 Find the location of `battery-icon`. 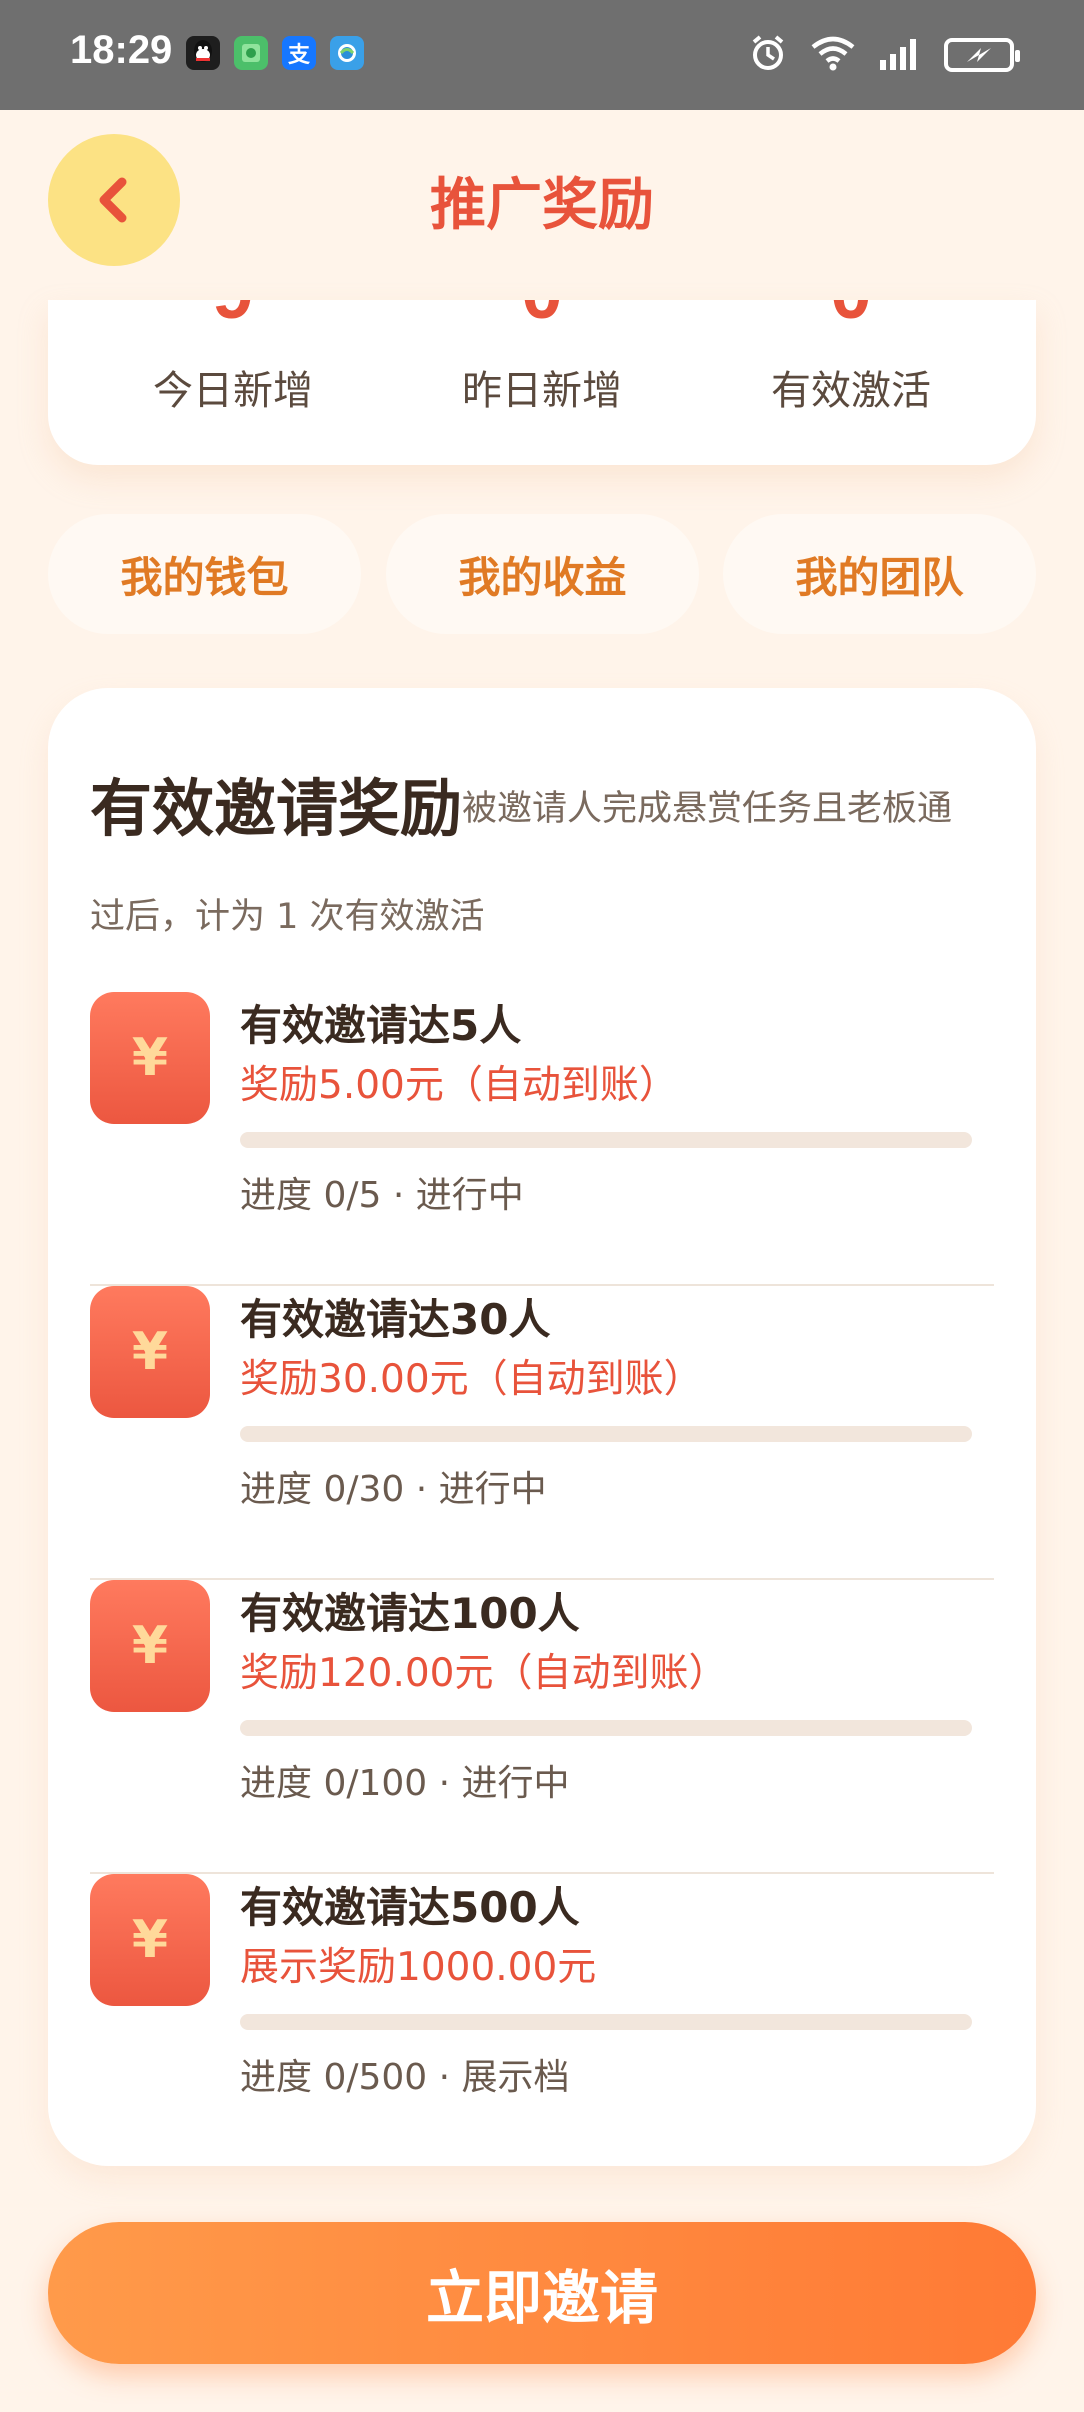

battery-icon is located at coordinates (982, 55).